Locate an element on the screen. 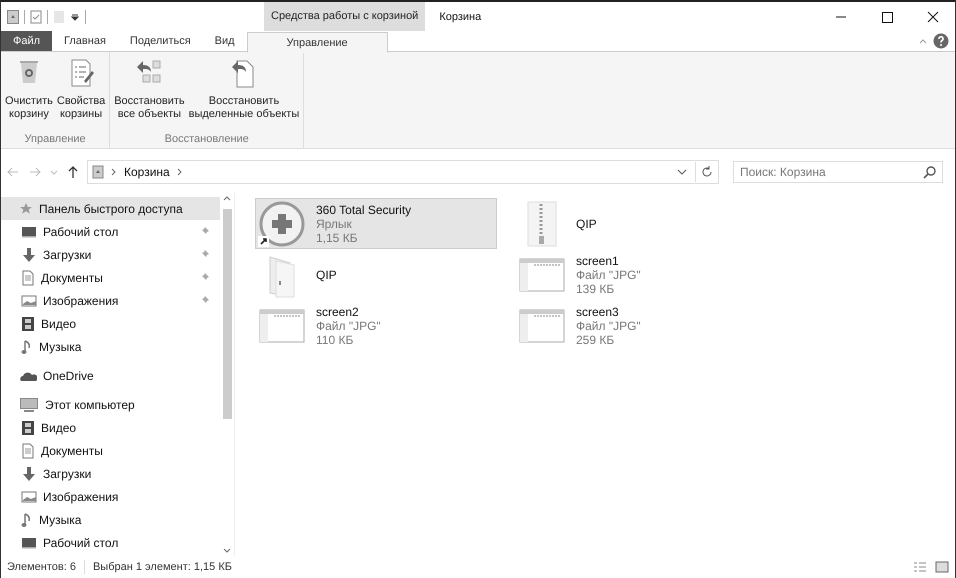 This screenshot has width=956, height=578. nav-item: OneDrive is located at coordinates (110, 375).